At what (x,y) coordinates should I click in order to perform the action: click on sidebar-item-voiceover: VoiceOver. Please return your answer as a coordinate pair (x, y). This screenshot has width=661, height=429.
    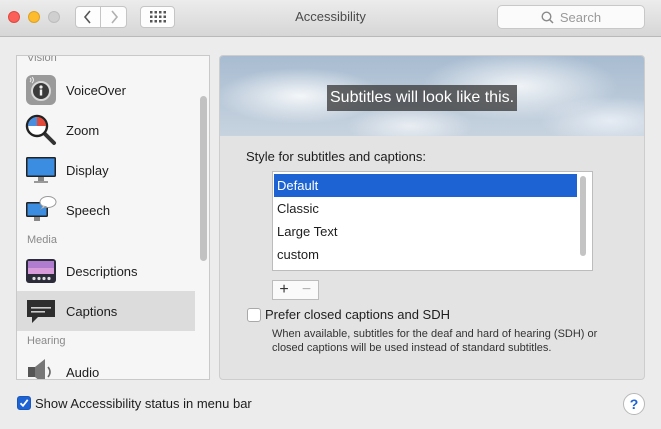
    Looking at the image, I should click on (106, 90).